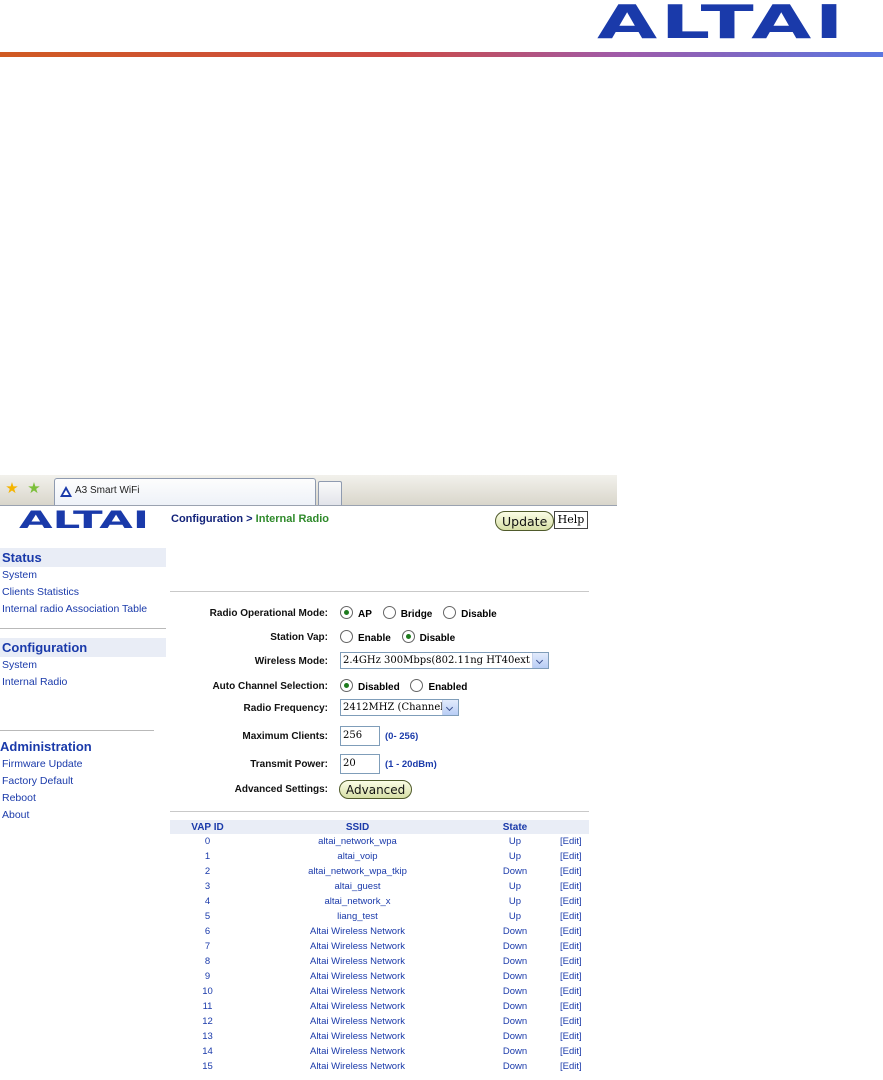  What do you see at coordinates (281, 789) in the screenshot?
I see `advanced-label: Advanced Settings:` at bounding box center [281, 789].